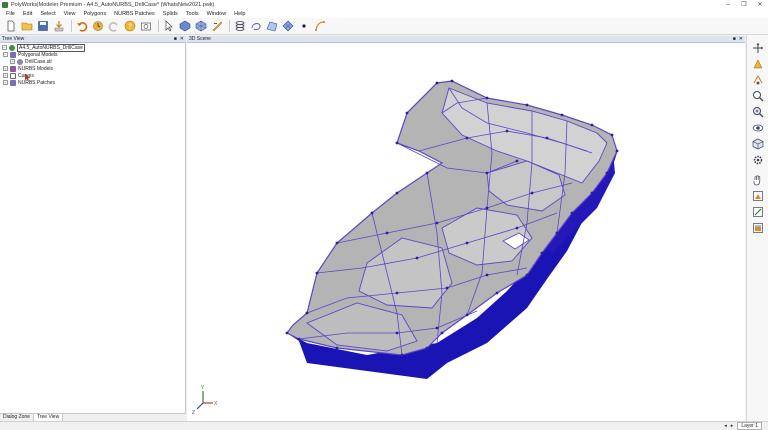  What do you see at coordinates (758, 80) in the screenshot?
I see `rotate-icon` at bounding box center [758, 80].